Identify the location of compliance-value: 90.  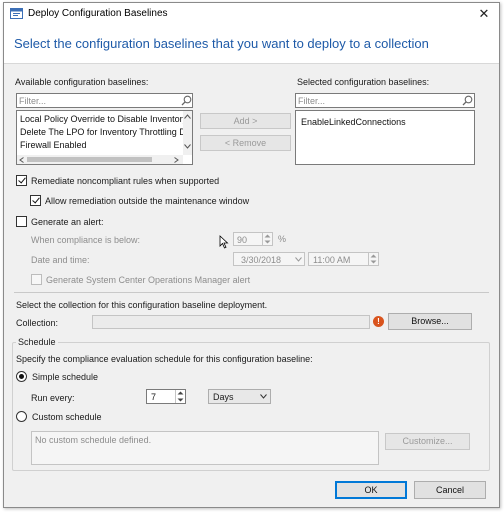
(242, 240).